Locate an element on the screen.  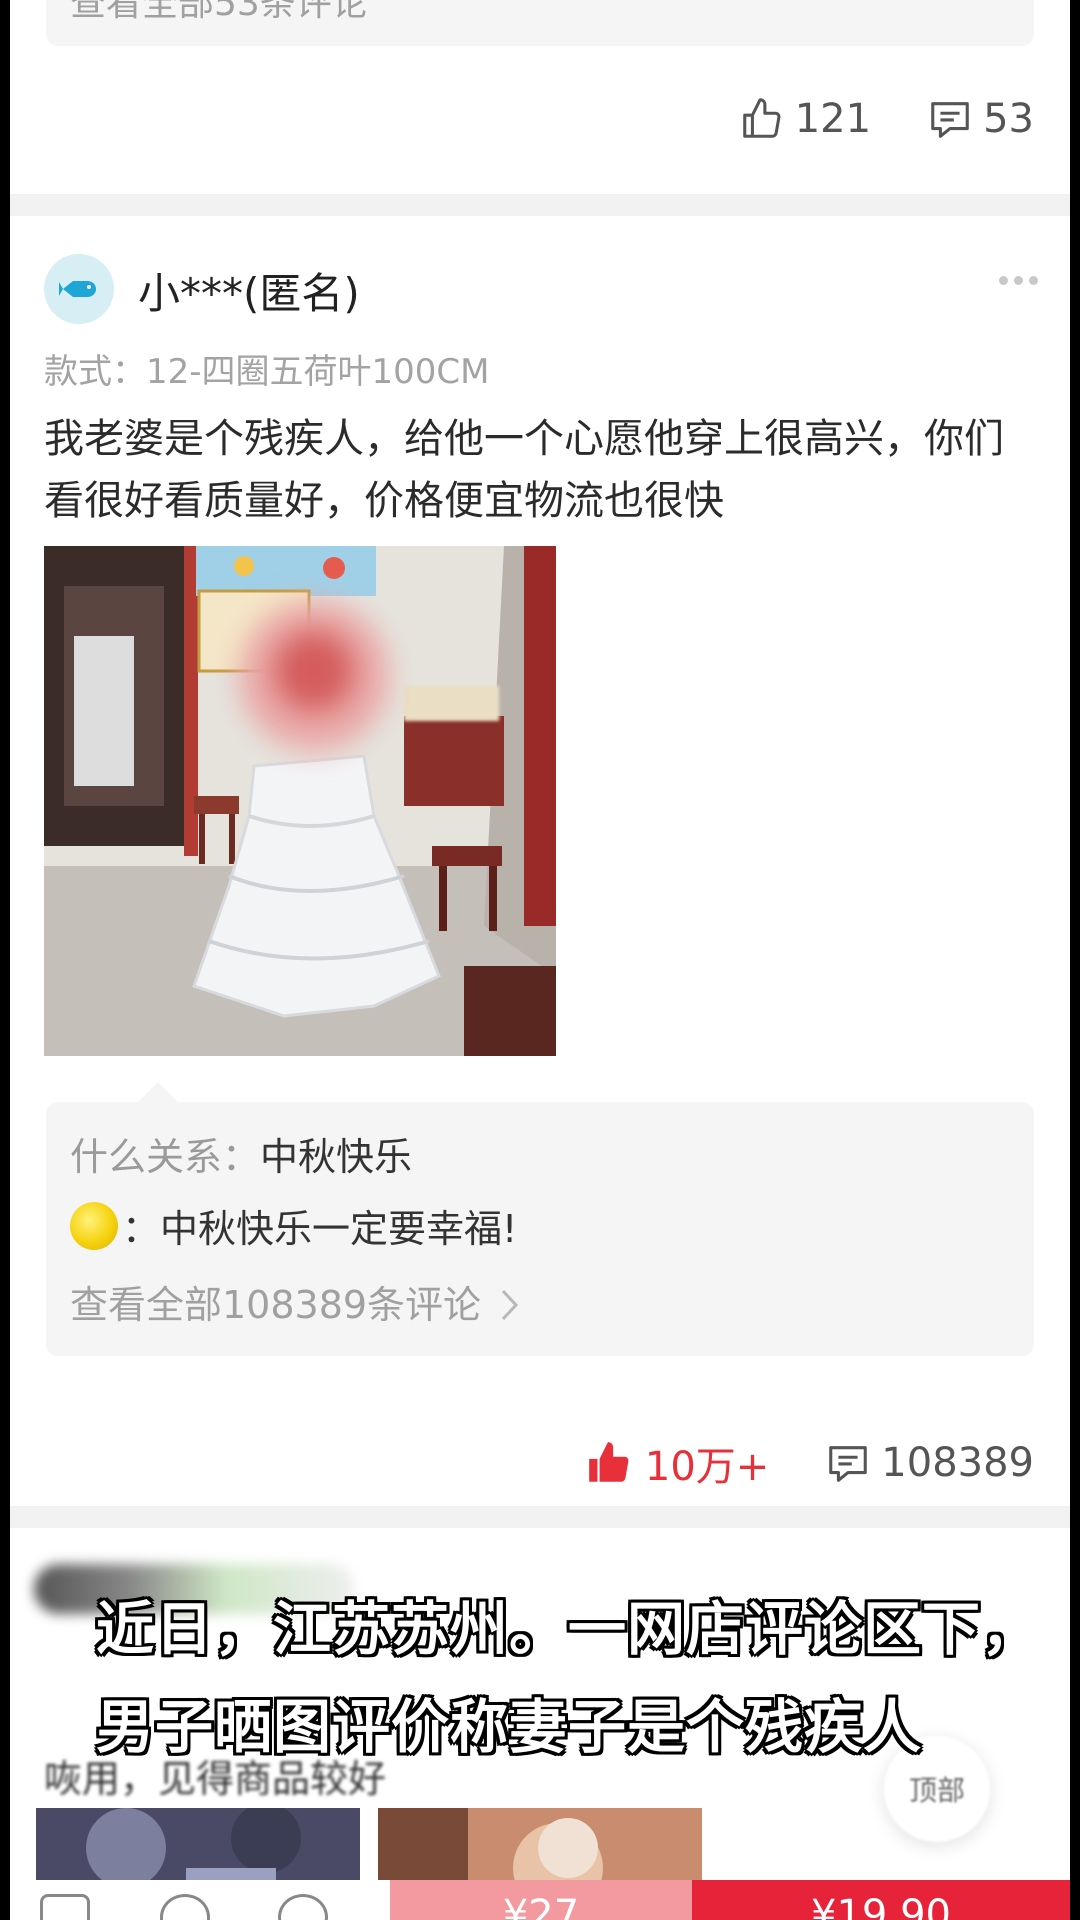
buy-now-button: ¥19.90 is located at coordinates (881, 1900).